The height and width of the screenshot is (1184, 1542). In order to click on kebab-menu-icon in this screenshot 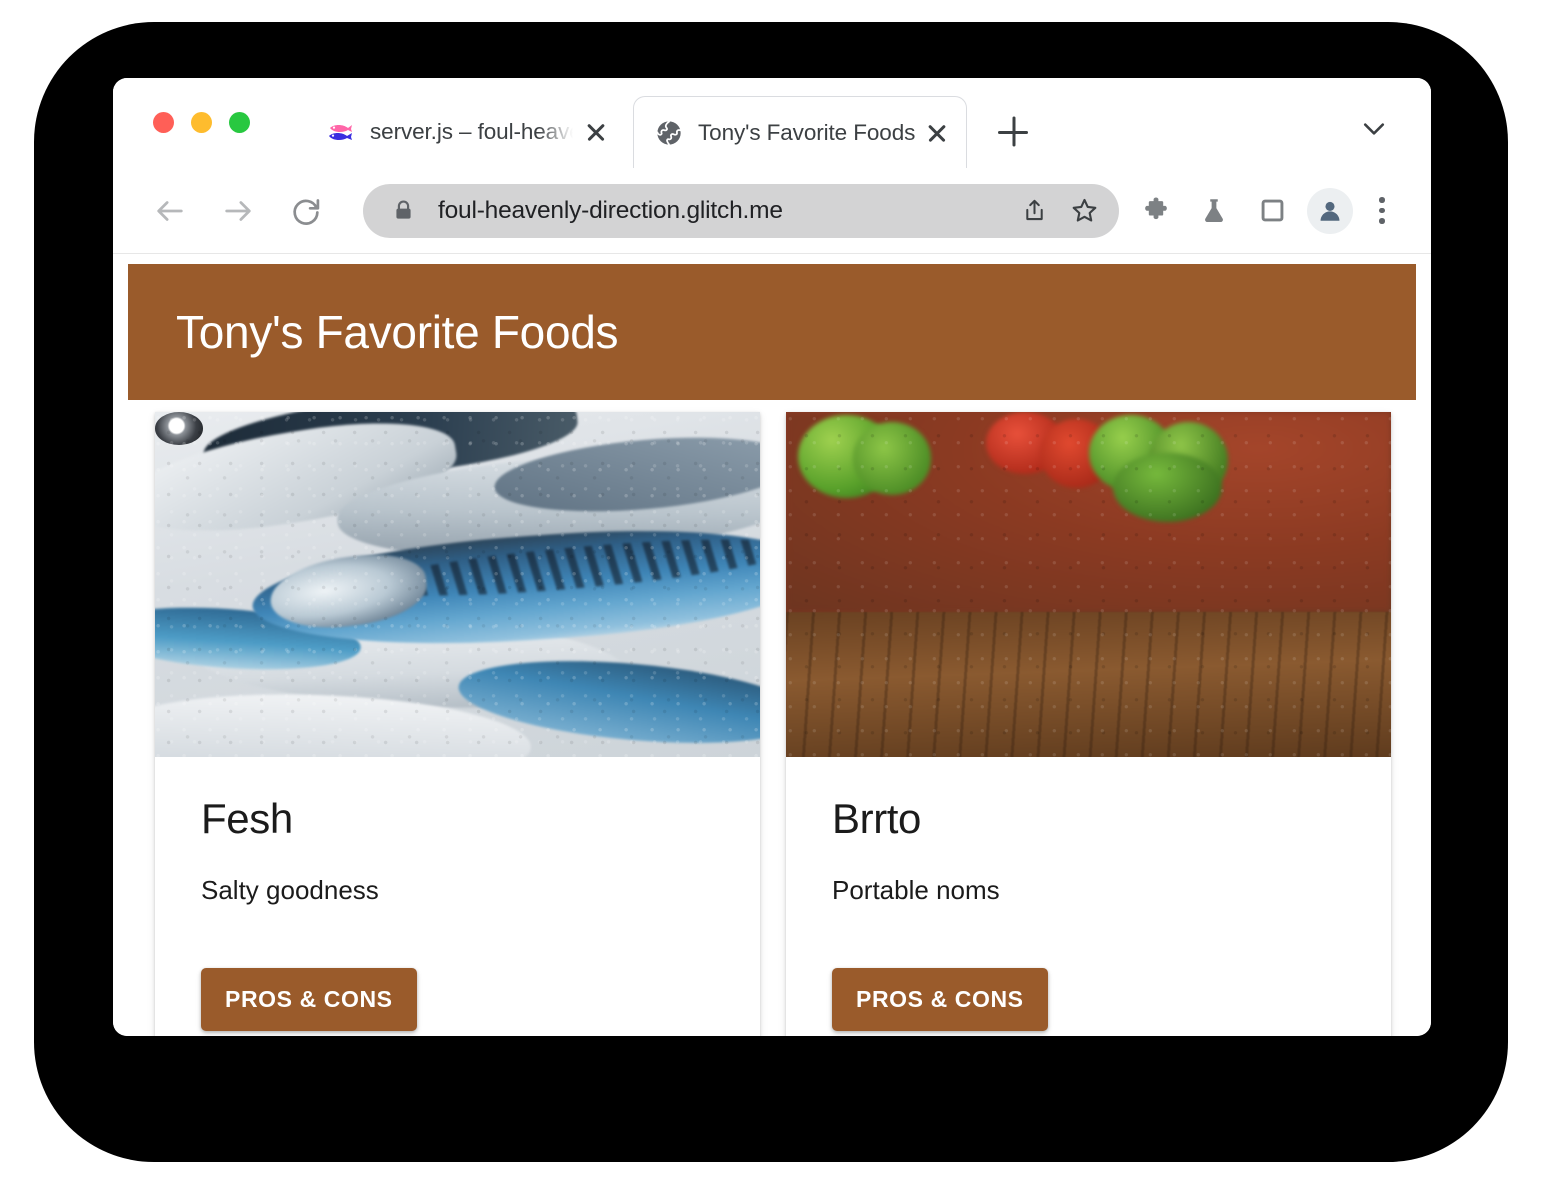, I will do `click(1382, 211)`.